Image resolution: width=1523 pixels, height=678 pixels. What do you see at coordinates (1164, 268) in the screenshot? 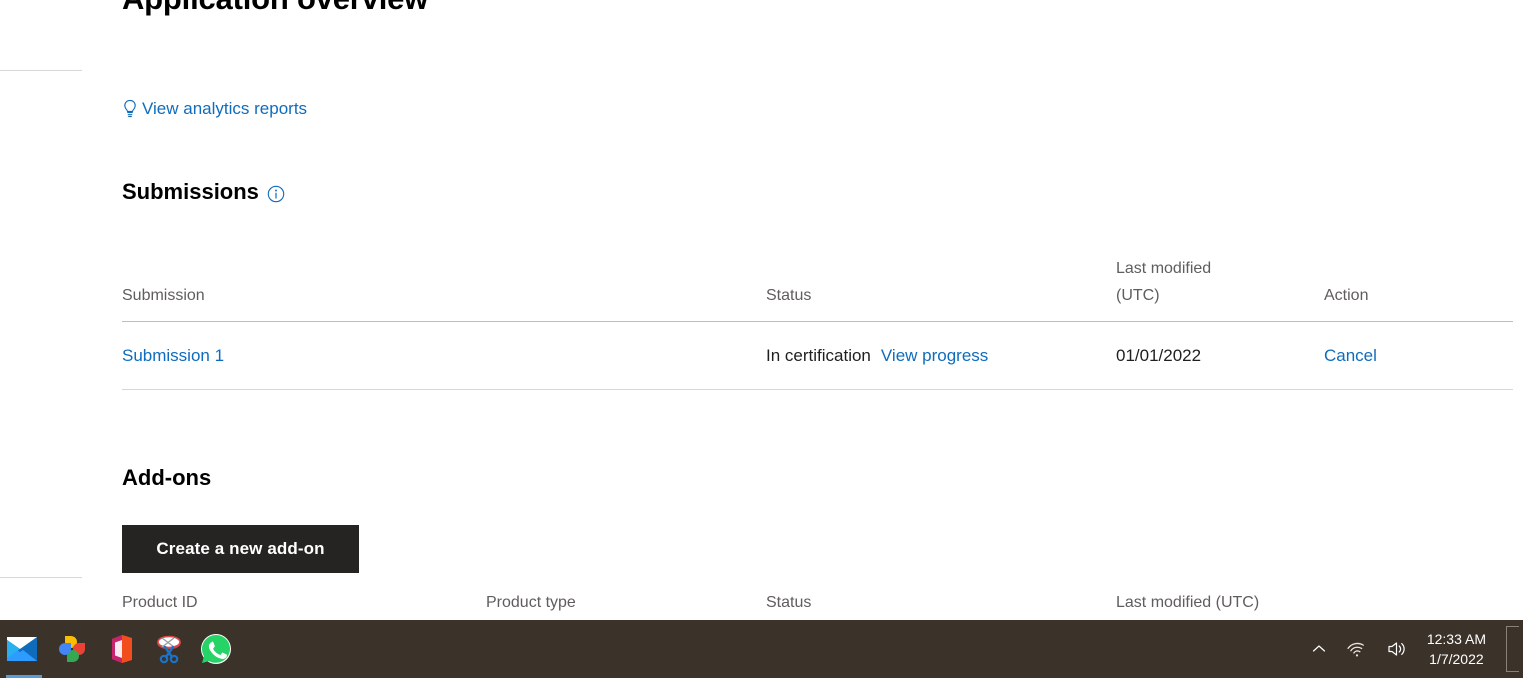
I see `column-header-last-modified-line1: Last modified` at bounding box center [1164, 268].